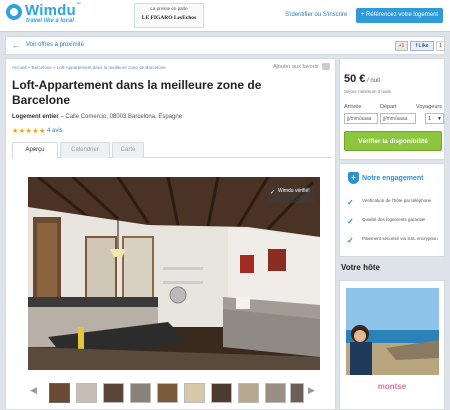 The height and width of the screenshot is (410, 450). I want to click on min-stay: Séjour minimum 2 nuits, so click(368, 91).